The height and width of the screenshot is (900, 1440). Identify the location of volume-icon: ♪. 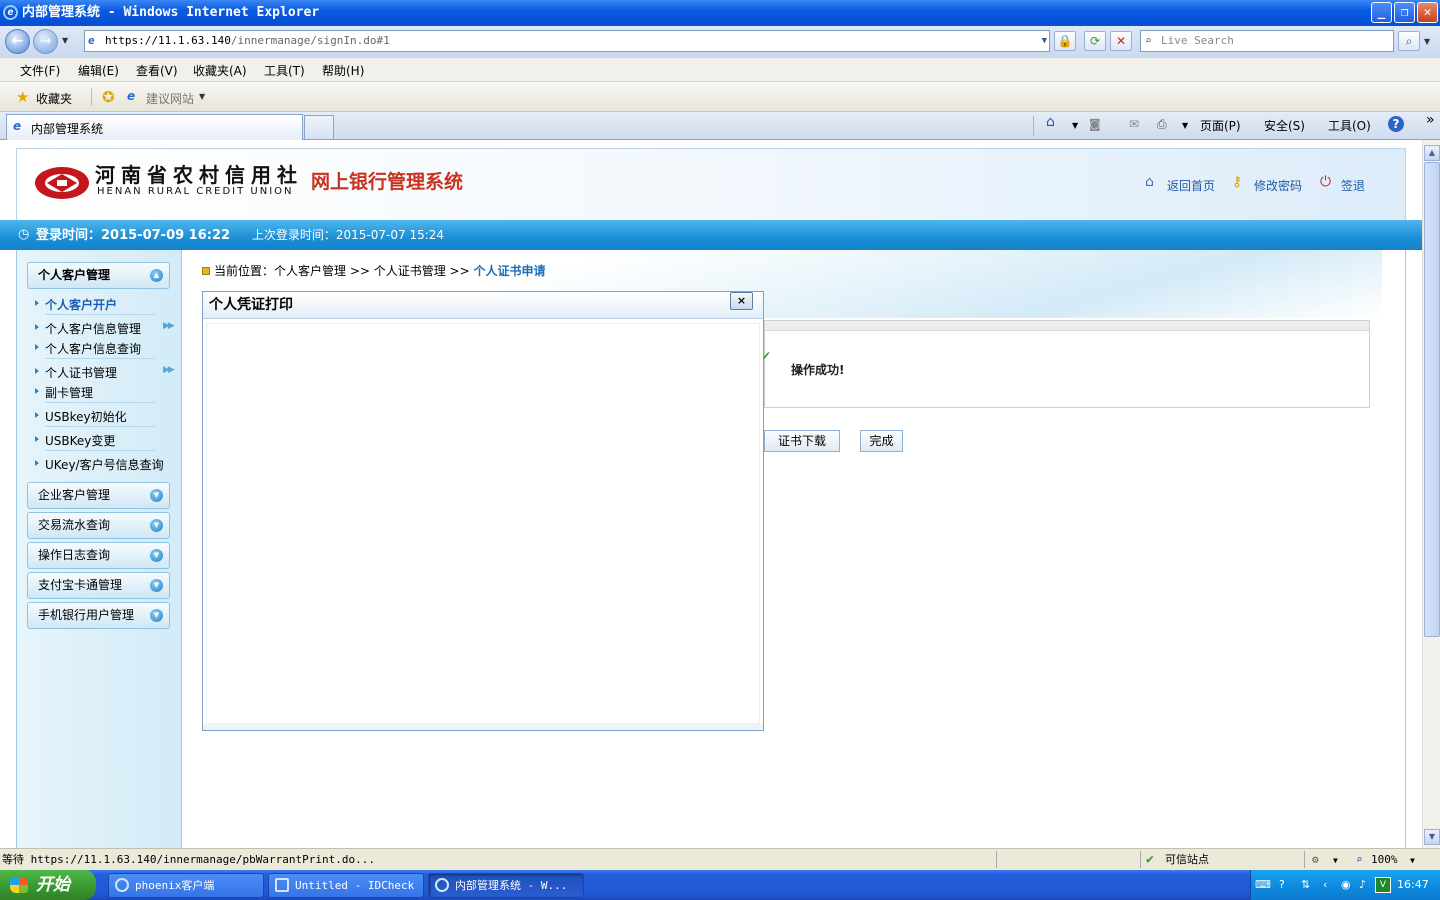
(1362, 885).